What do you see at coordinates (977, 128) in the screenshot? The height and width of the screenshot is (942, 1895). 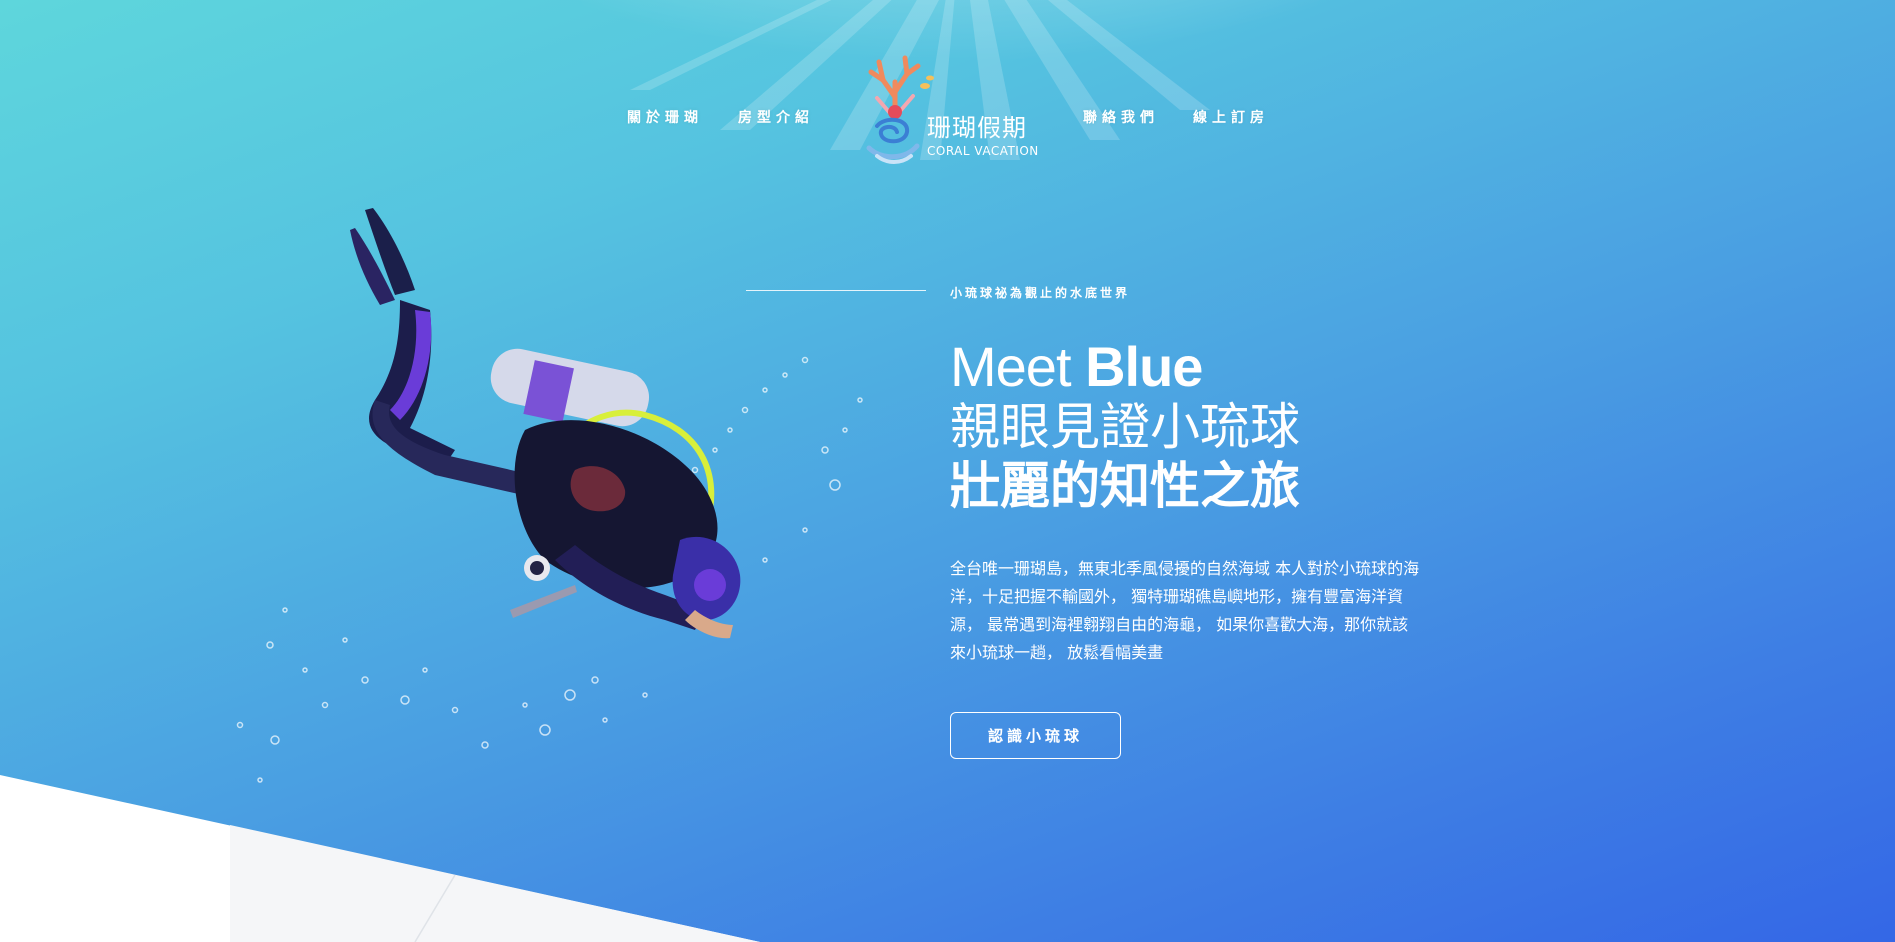 I see `logo-name: 珊瑚假期` at bounding box center [977, 128].